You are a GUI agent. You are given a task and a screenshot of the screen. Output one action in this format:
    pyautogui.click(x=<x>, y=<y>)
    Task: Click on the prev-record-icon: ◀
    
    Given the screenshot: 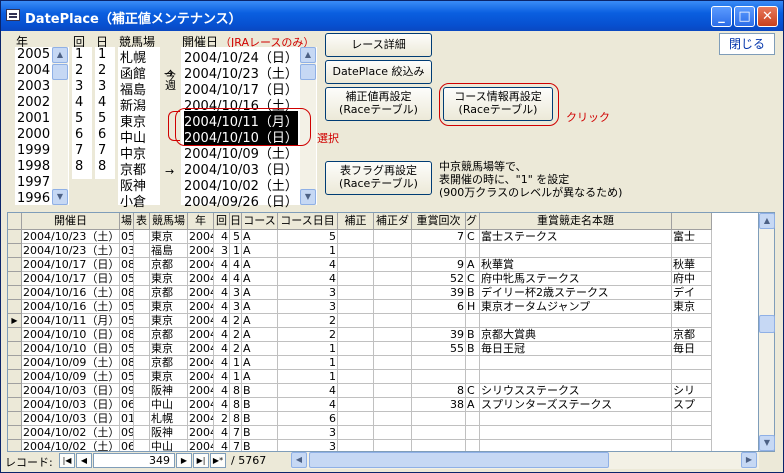 What is the action you would take?
    pyautogui.click(x=84, y=460)
    